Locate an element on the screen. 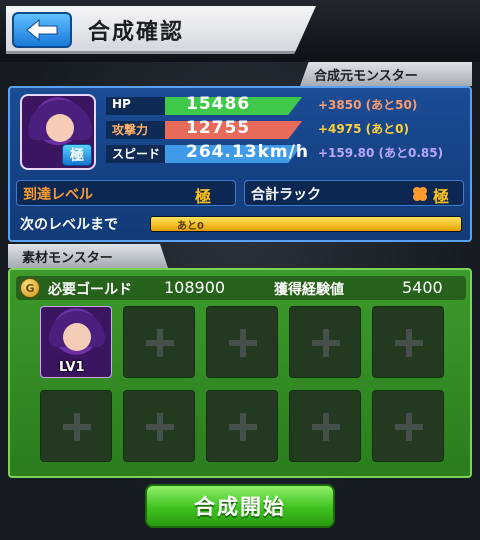  exp-remaining: あと0 is located at coordinates (190, 226).